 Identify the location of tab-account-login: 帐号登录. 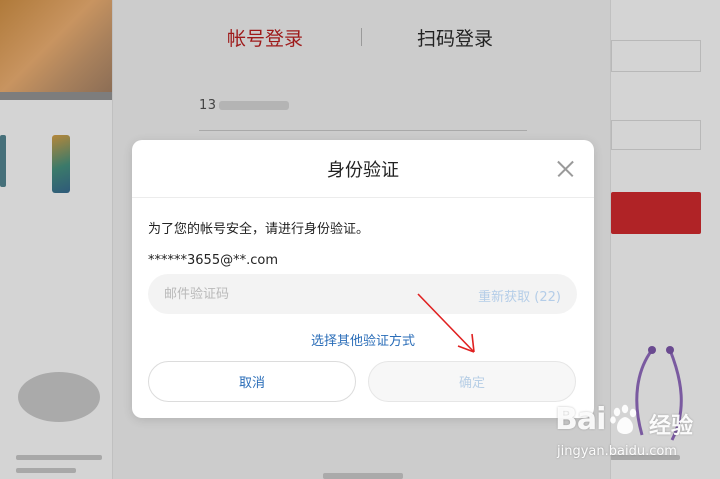
(265, 37).